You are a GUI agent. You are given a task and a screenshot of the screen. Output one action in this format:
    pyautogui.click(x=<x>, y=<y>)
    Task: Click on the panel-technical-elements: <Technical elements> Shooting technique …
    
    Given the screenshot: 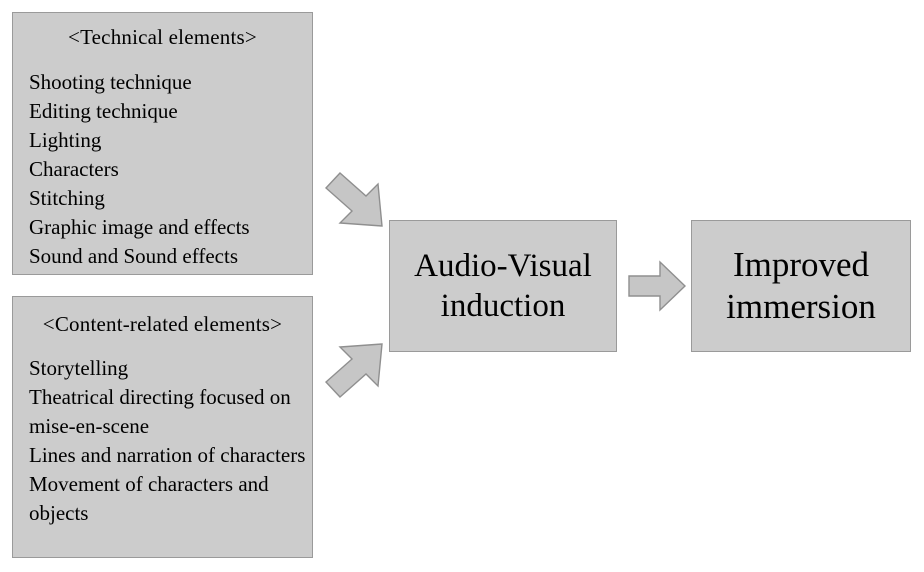 What is the action you would take?
    pyautogui.click(x=162, y=143)
    